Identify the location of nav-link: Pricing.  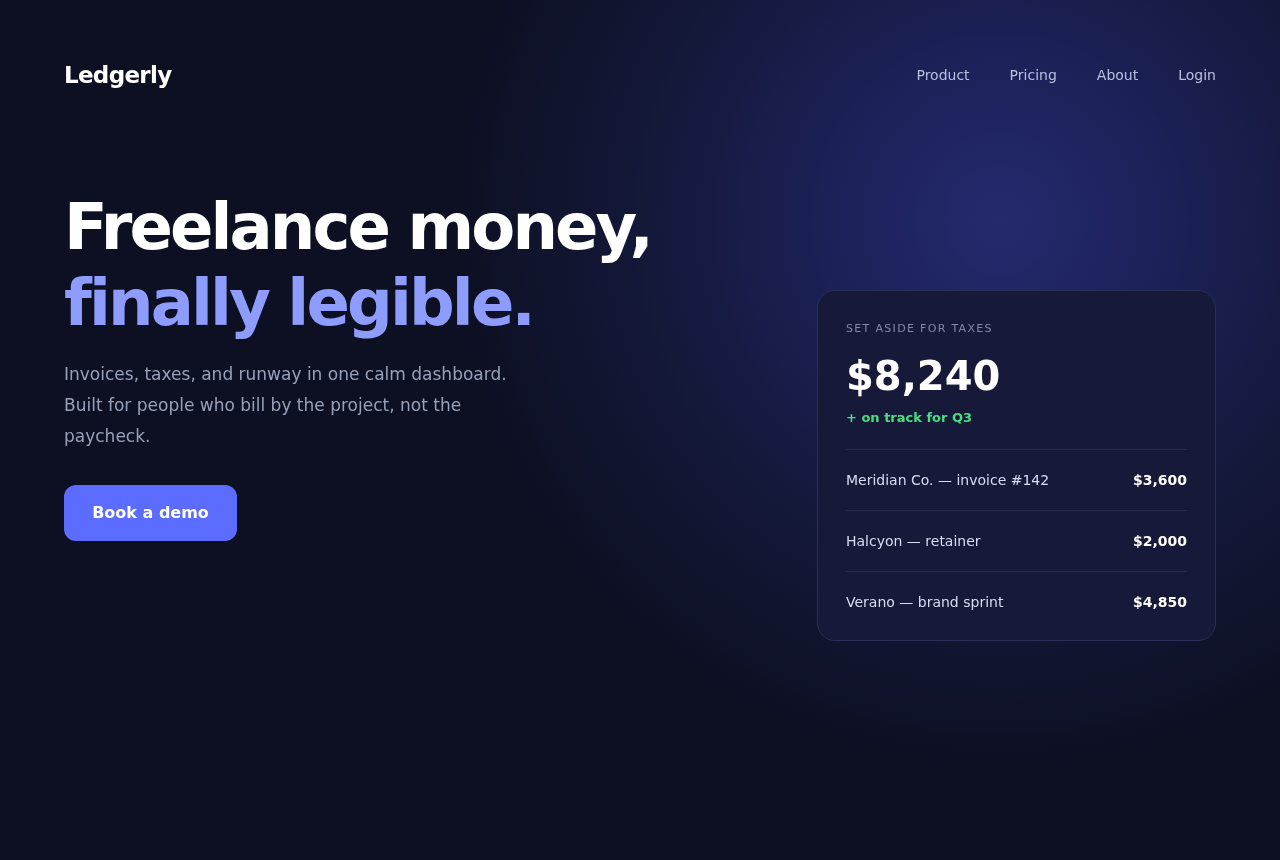
(1033, 75).